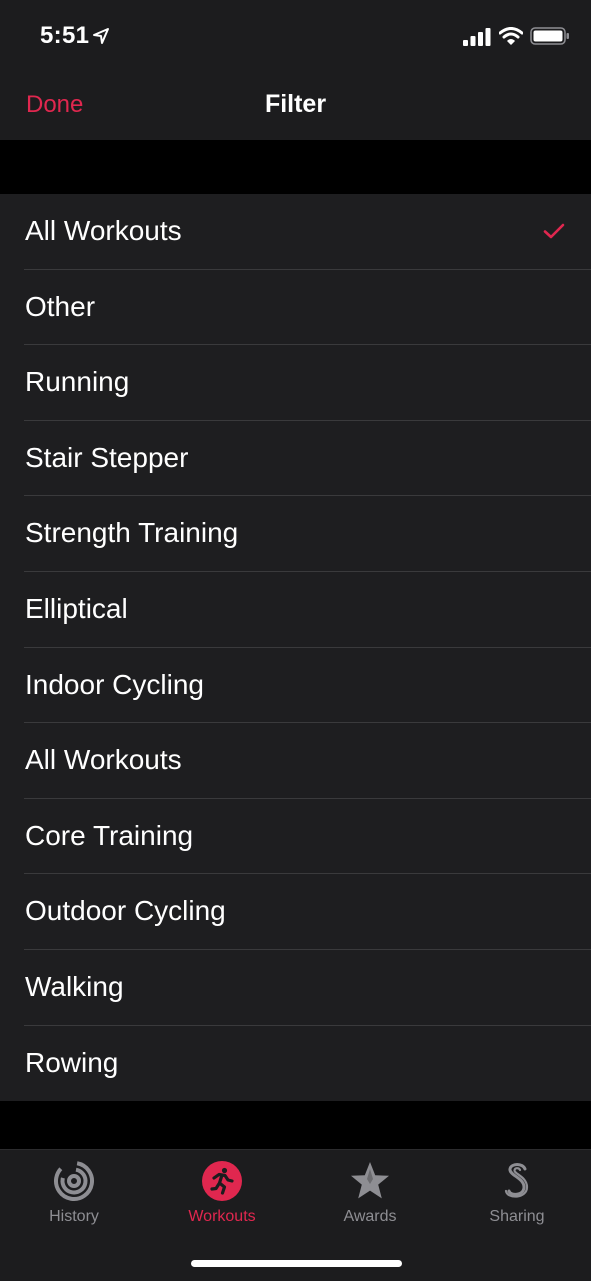  Describe the element at coordinates (477, 37) in the screenshot. I see `cellular-signal-icon` at that location.